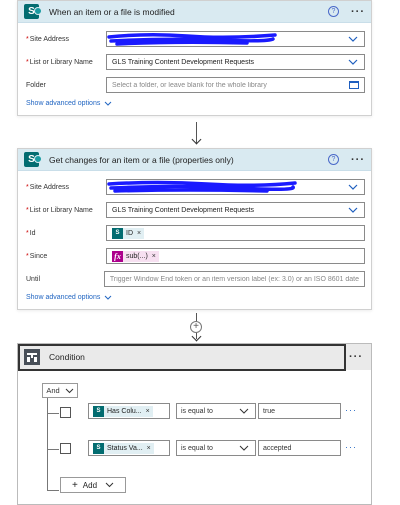  What do you see at coordinates (277, 448) in the screenshot?
I see `condition-right-value: accepted` at bounding box center [277, 448].